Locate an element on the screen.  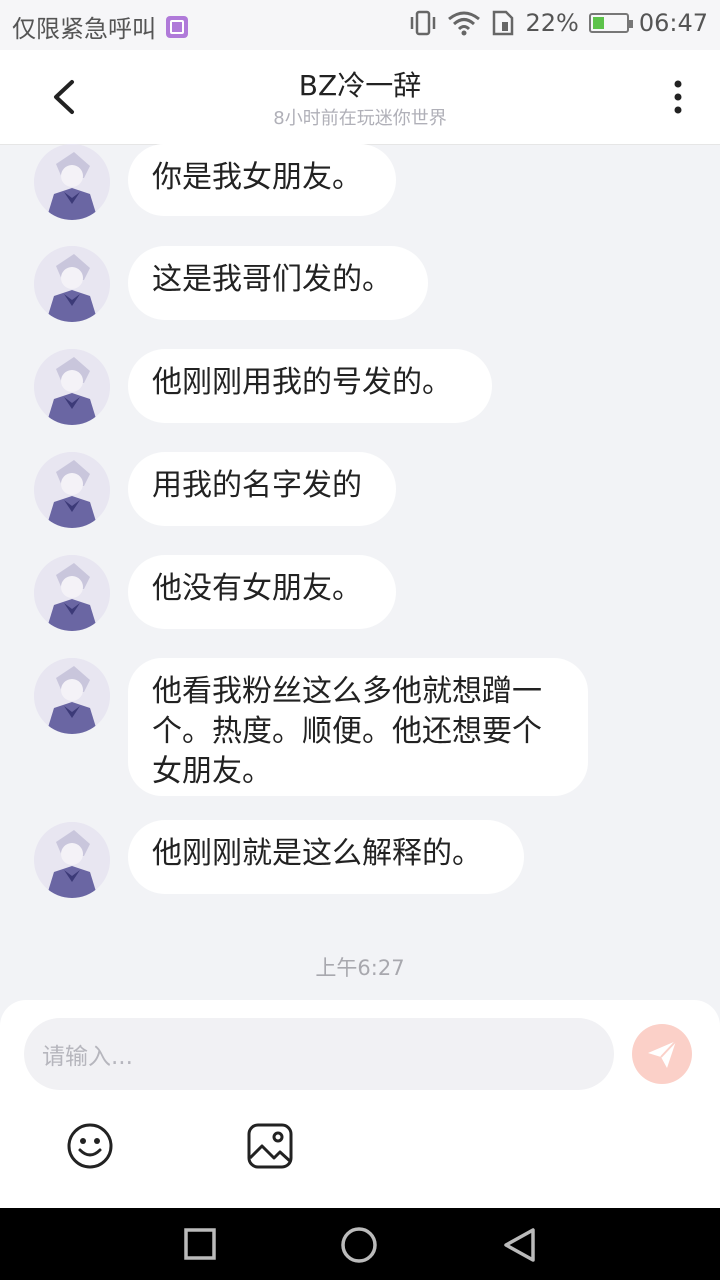
send-button is located at coordinates (662, 1054).